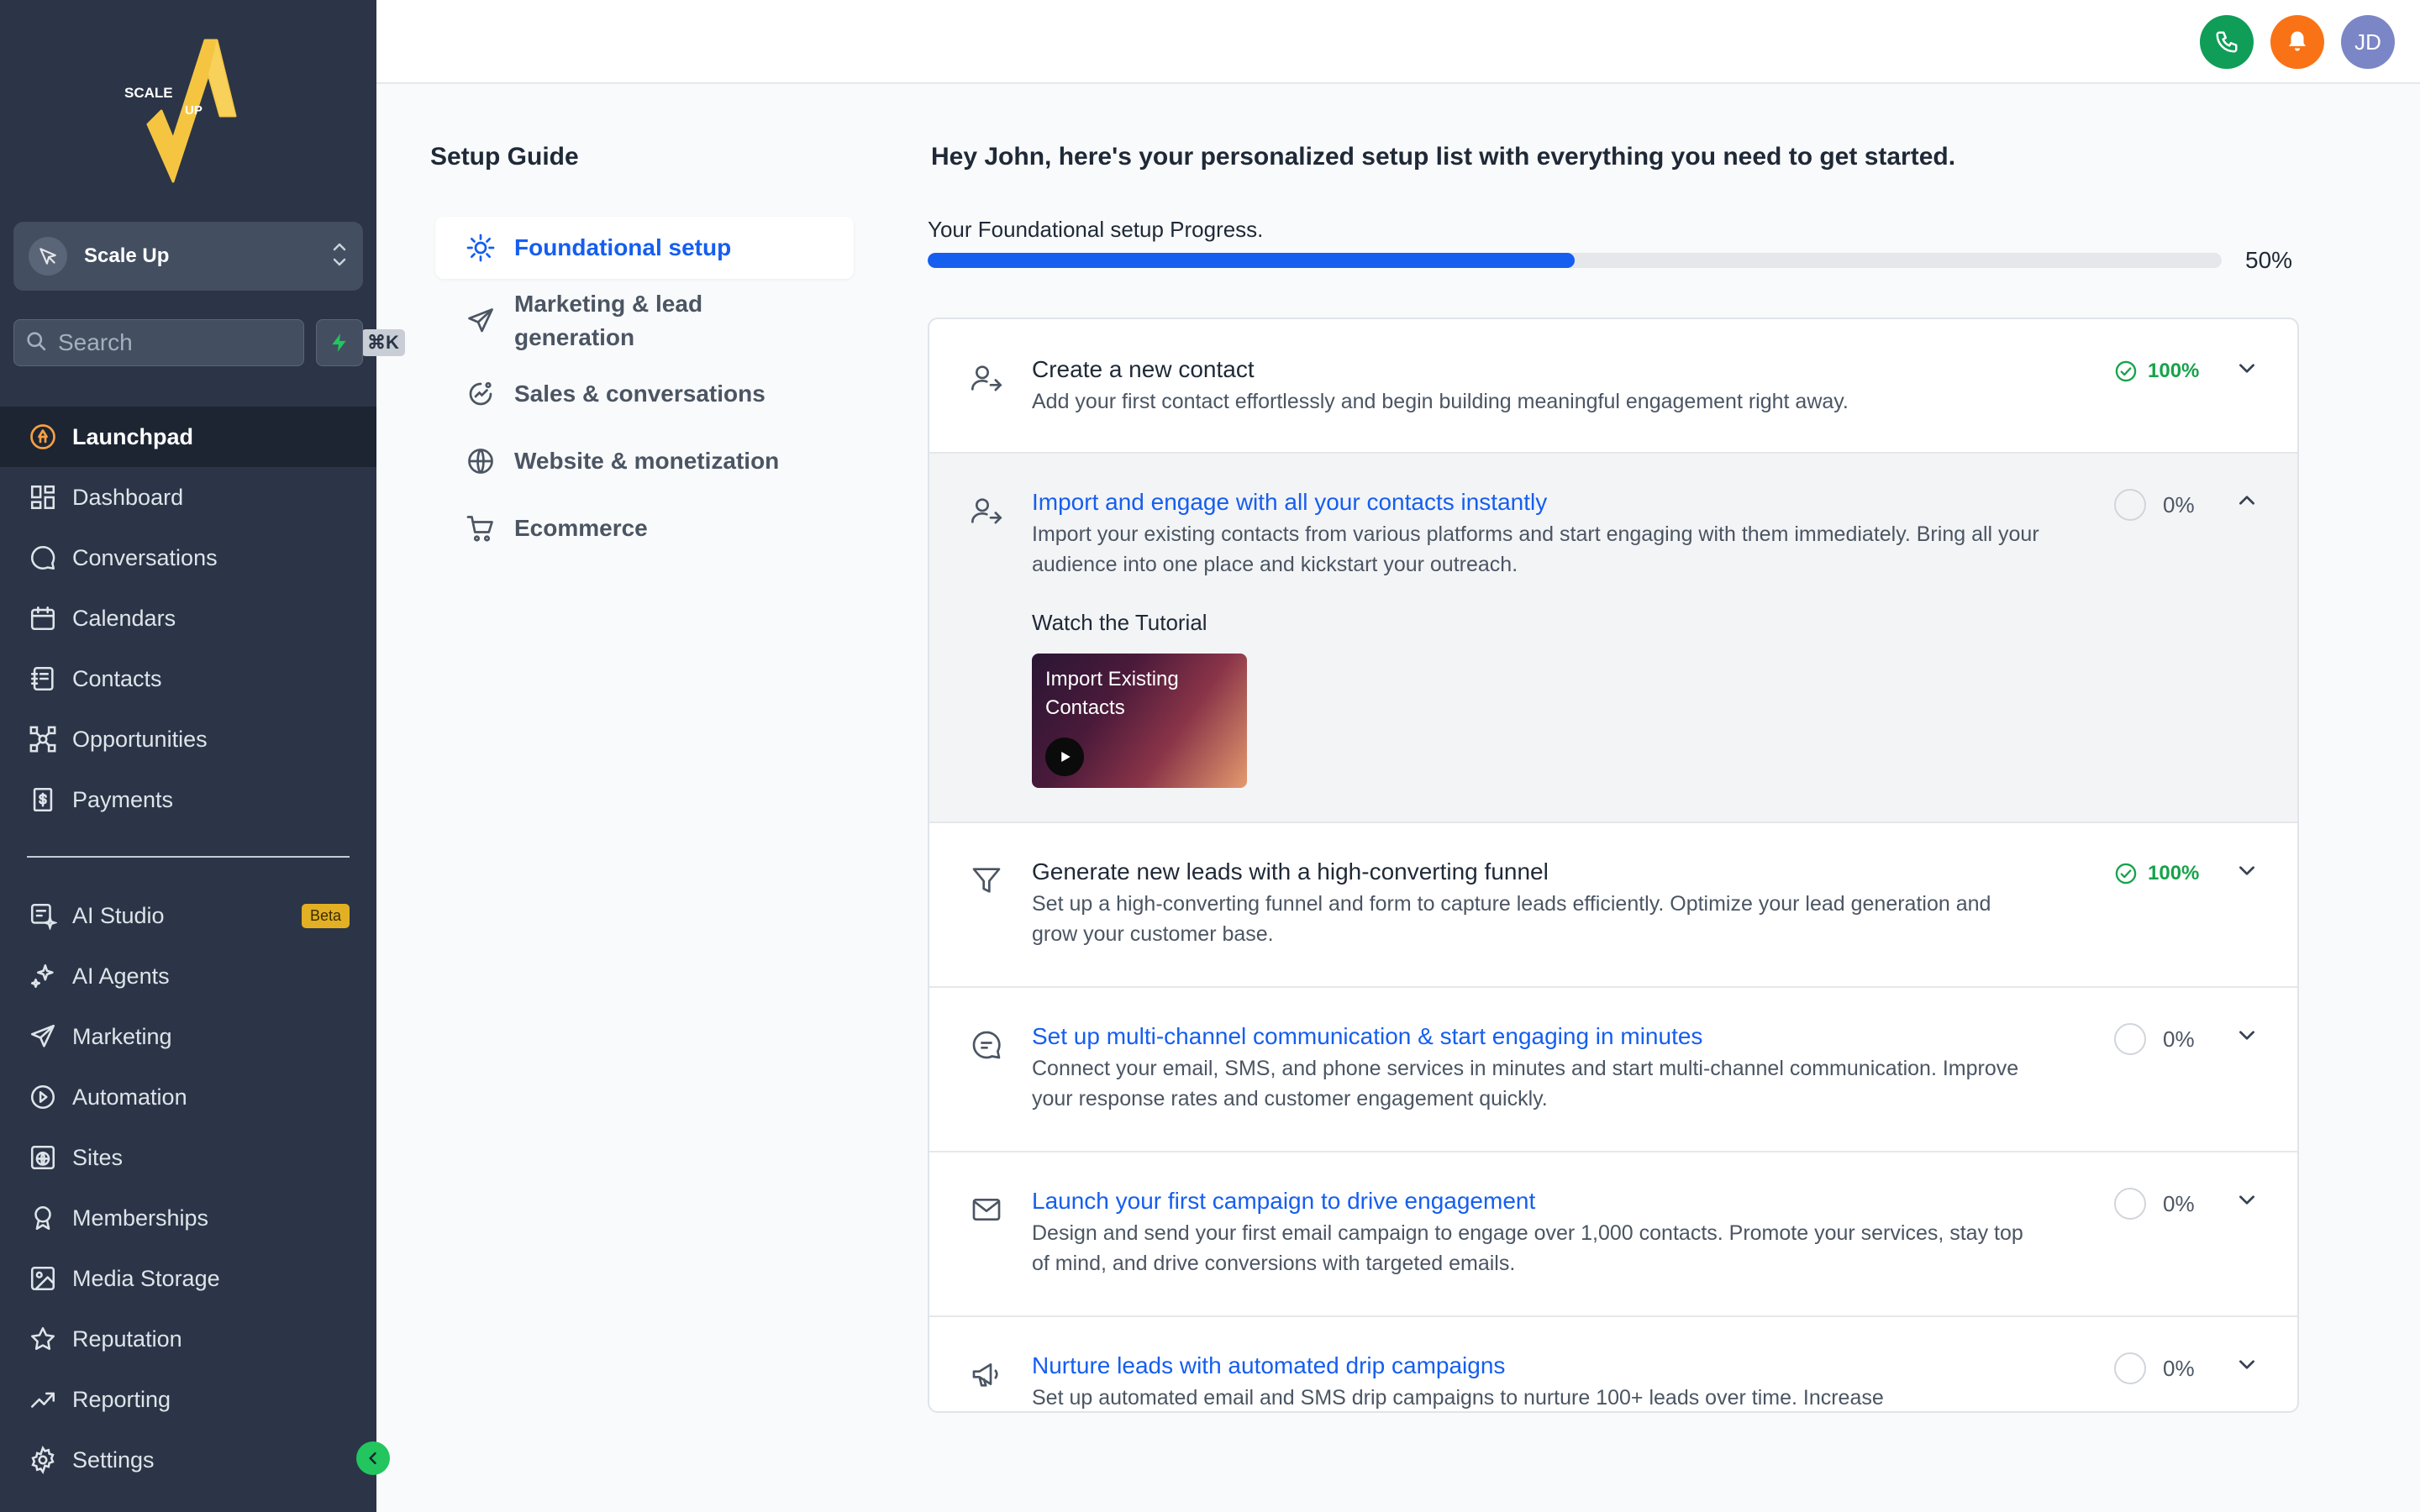 The image size is (2420, 1512). I want to click on beta-badge: Beta, so click(325, 915).